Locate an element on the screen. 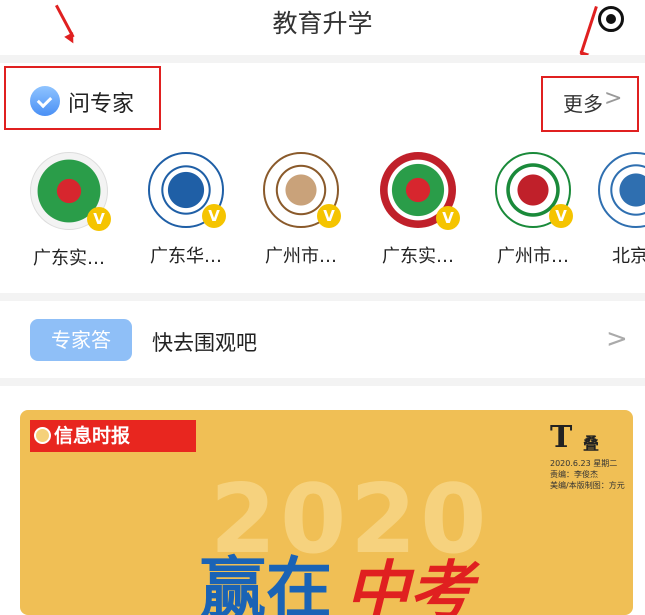 This screenshot has height=615, width=645. newspaper-tag: 信息时报 is located at coordinates (113, 436).